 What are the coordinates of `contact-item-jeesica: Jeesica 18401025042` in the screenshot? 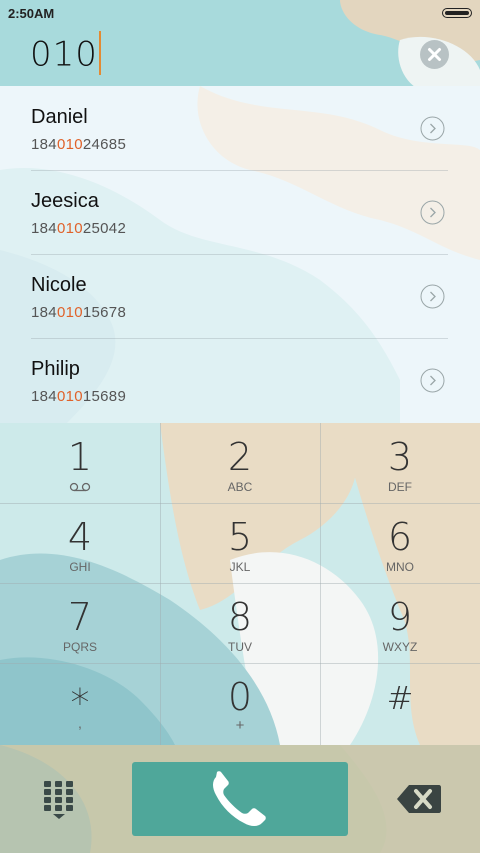 It's located at (240, 212).